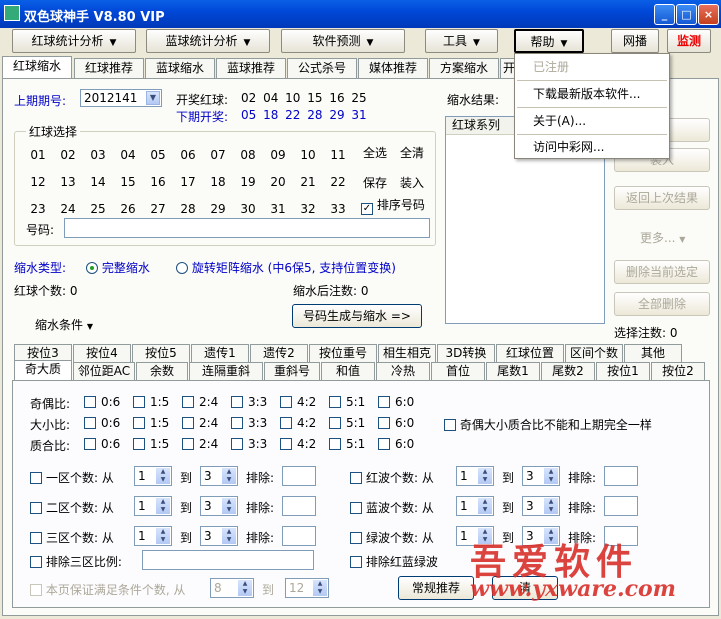 The height and width of the screenshot is (619, 721). What do you see at coordinates (623, 371) in the screenshot?
I see `condition-tab-r2-10: 按位1` at bounding box center [623, 371].